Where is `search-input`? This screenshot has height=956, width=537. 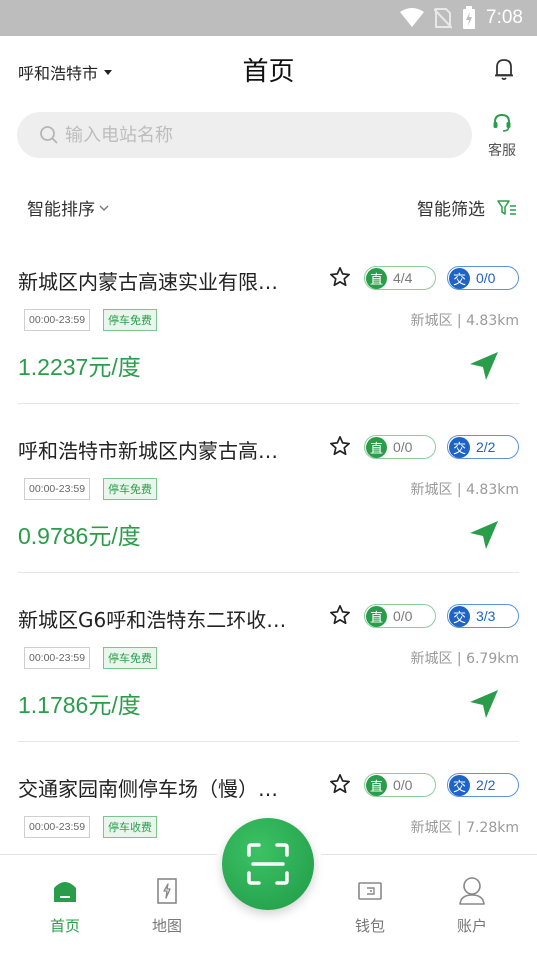
search-input is located at coordinates (245, 135).